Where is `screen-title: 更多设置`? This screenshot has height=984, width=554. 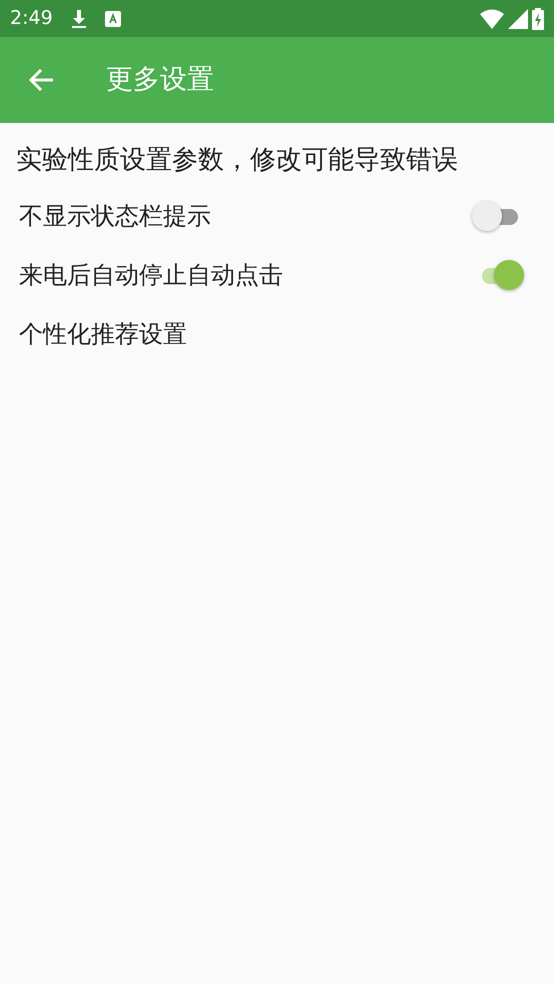 screen-title: 更多设置 is located at coordinates (160, 79).